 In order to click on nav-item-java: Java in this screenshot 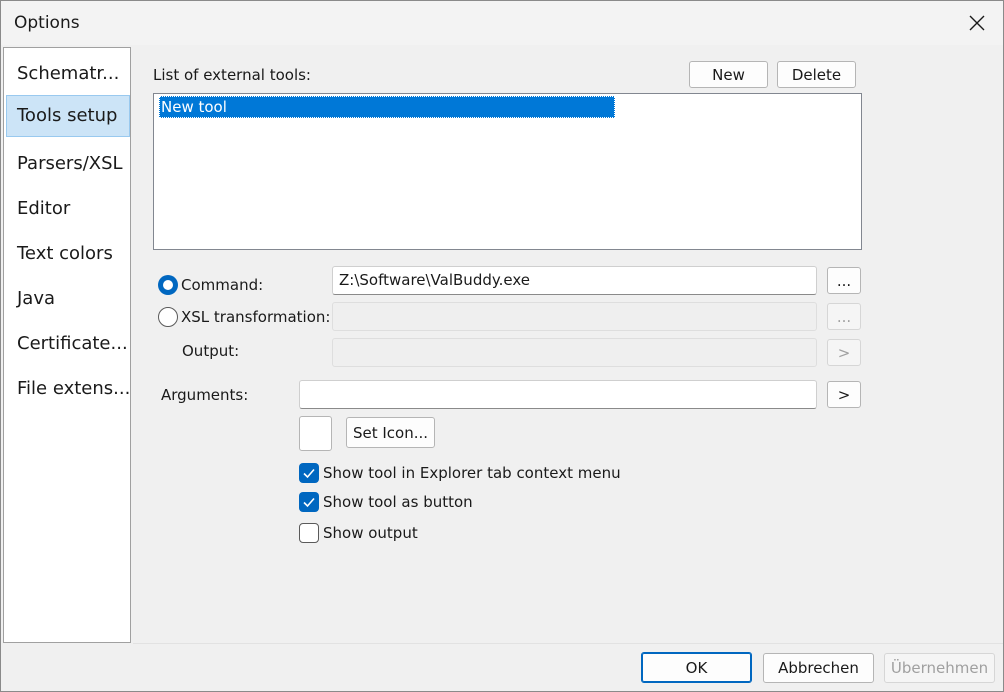, I will do `click(68, 299)`.